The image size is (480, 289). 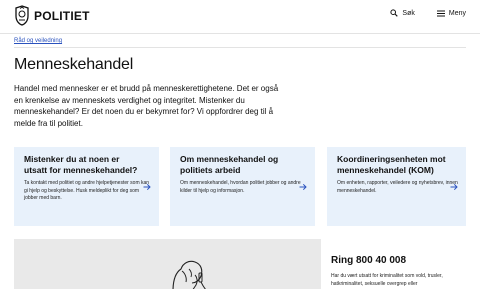 I want to click on breadcrumb-link: Råd og veiledning, so click(x=38, y=41).